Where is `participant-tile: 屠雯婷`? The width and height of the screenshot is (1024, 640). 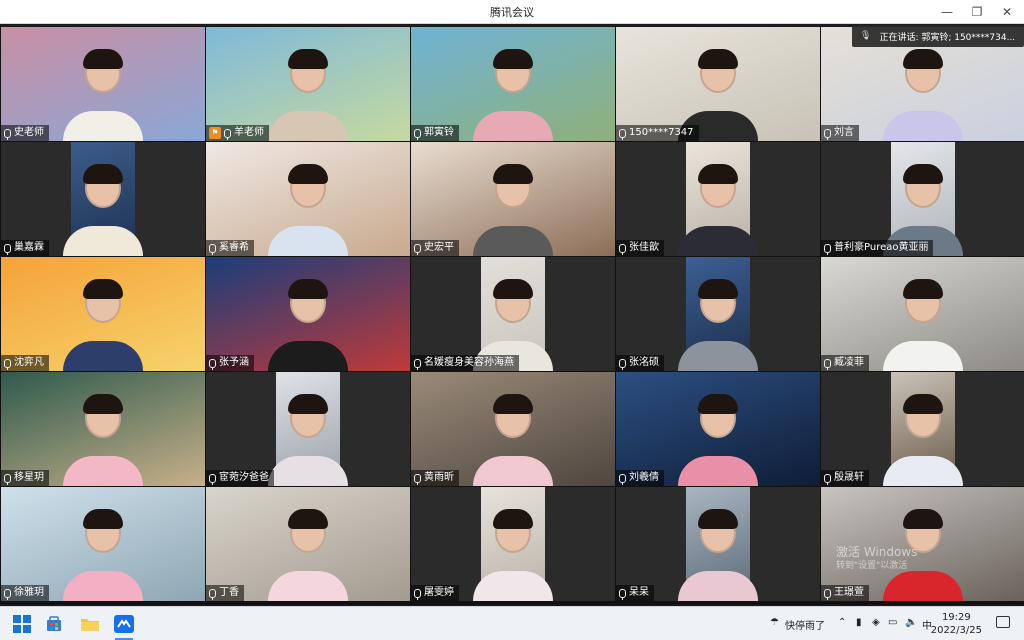 participant-tile: 屠雯婷 is located at coordinates (513, 544).